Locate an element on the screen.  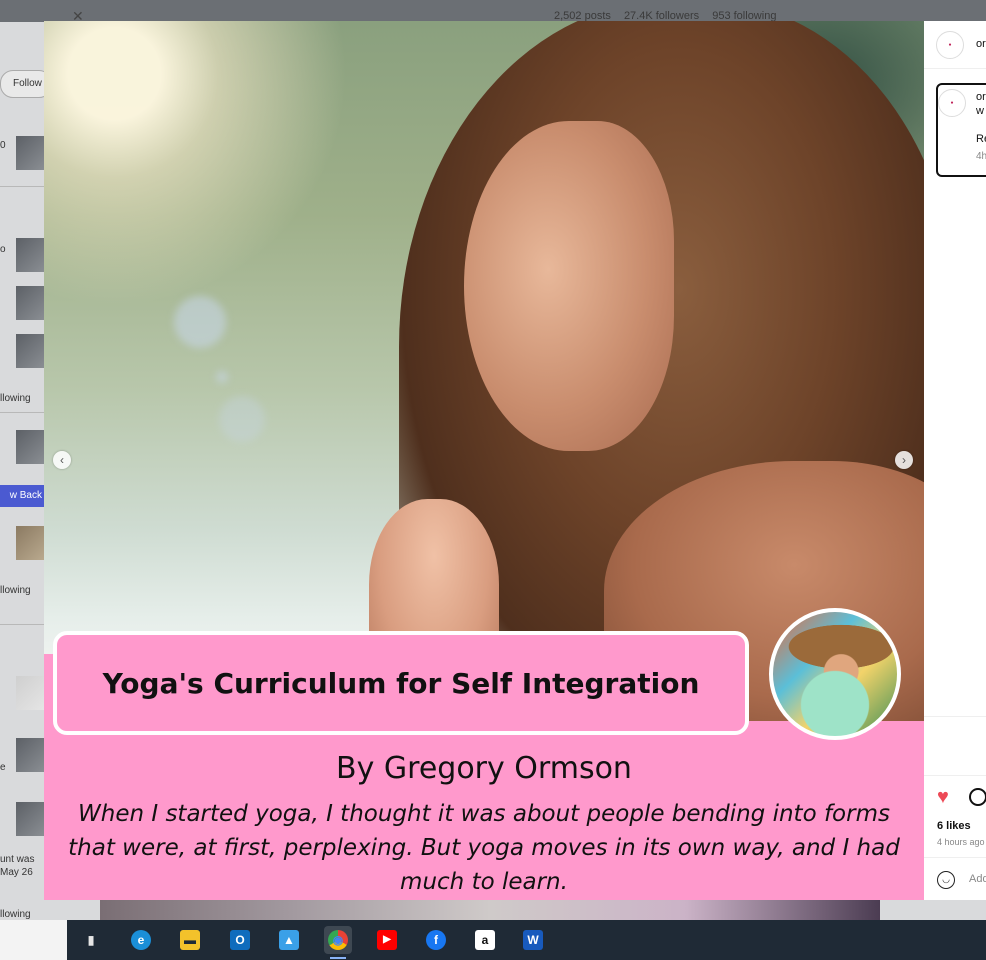
post-title: Yoga's Curriculum for Self Integration is located at coordinates (401, 683).